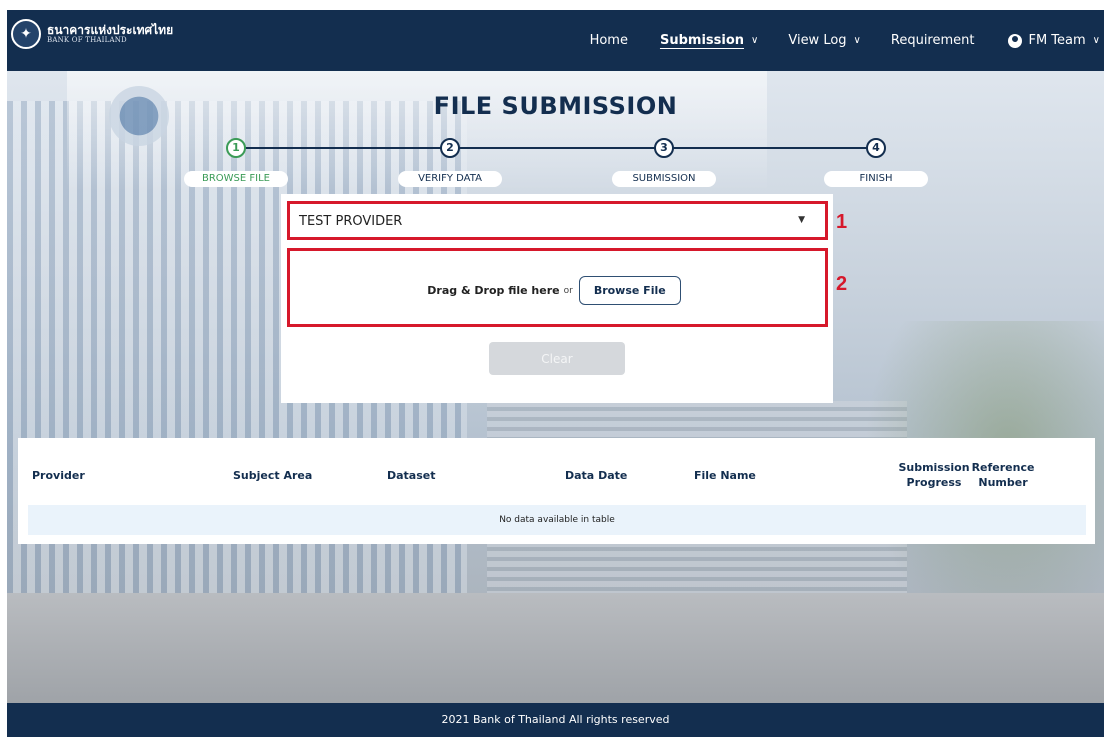 This screenshot has height=737, width=1104. I want to click on column-header-data-date: Data Date, so click(596, 475).